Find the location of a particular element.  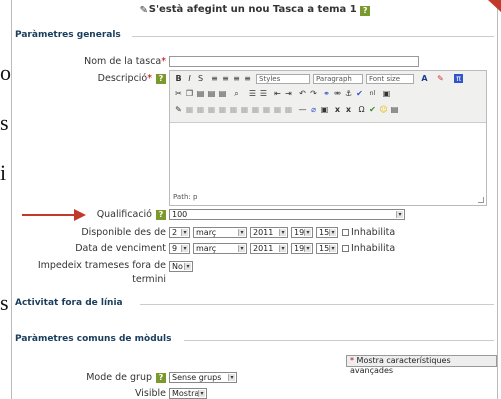

available-label: Disponible des de is located at coordinates (123, 232).